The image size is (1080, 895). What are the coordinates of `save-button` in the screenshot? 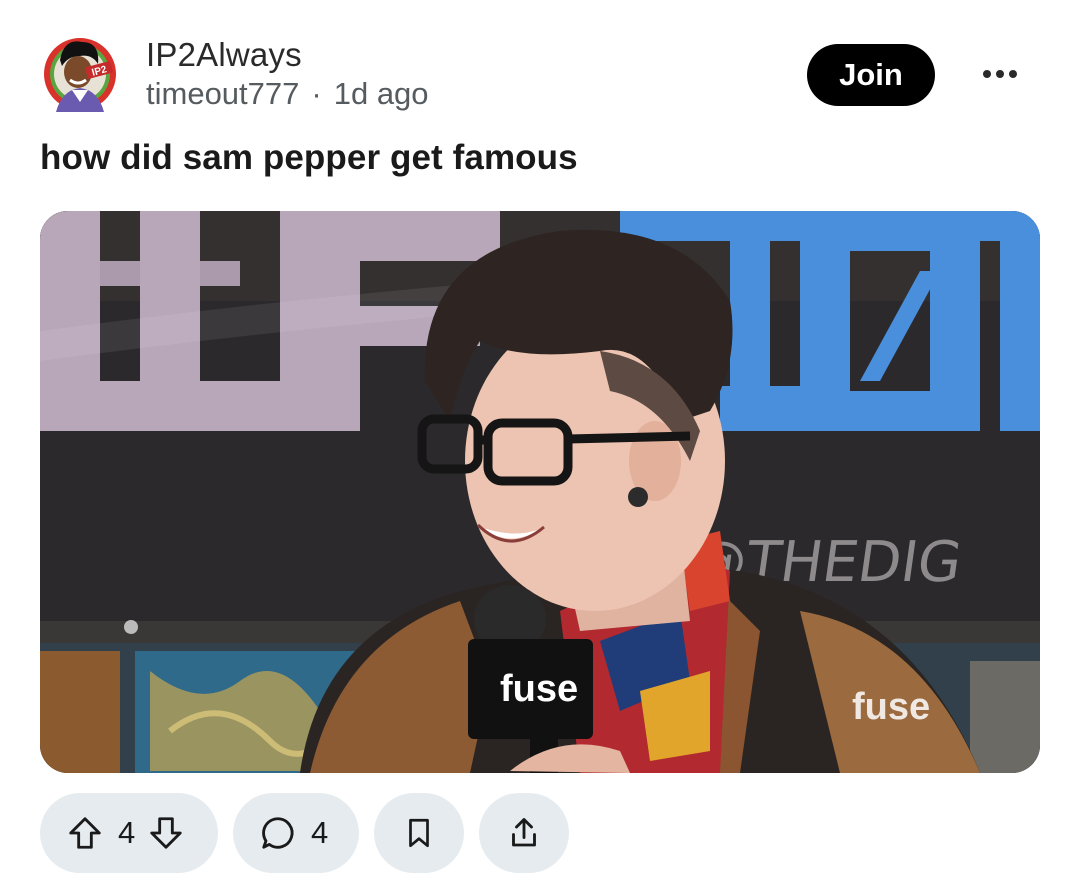 It's located at (419, 833).